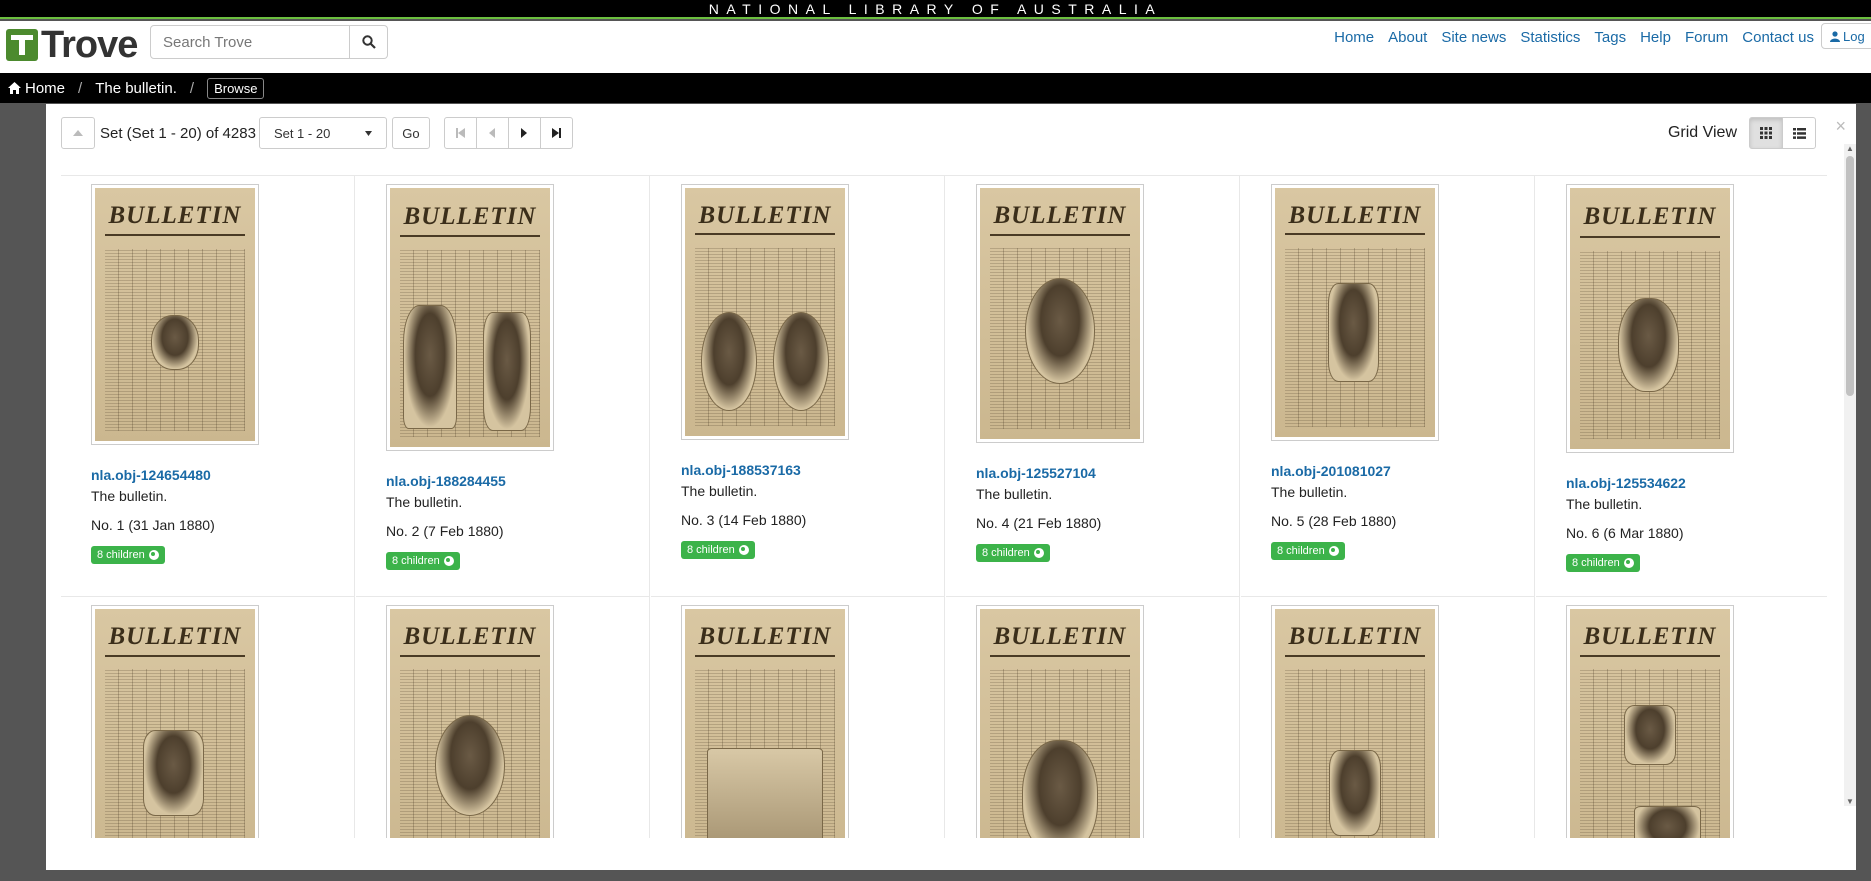 This screenshot has width=1871, height=881. I want to click on breadcrumb-home: Home, so click(36, 88).